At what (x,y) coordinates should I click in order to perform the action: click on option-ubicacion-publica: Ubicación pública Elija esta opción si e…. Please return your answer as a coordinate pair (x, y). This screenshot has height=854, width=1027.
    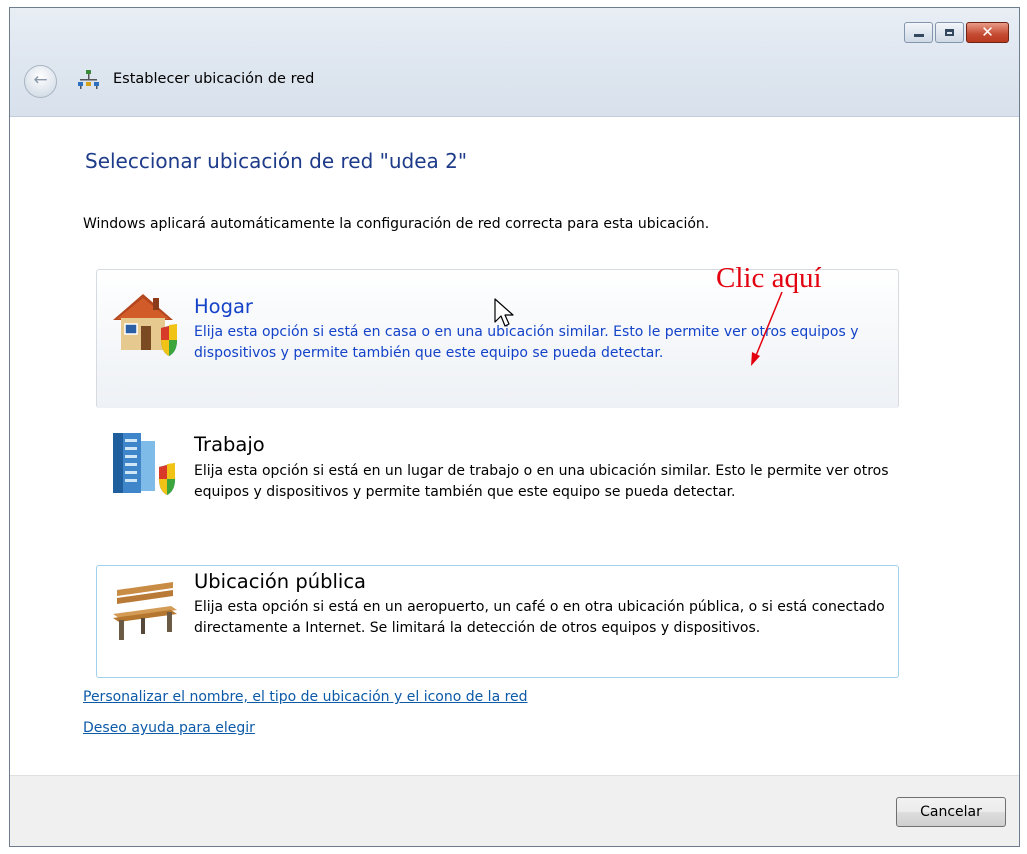
    Looking at the image, I should click on (497, 621).